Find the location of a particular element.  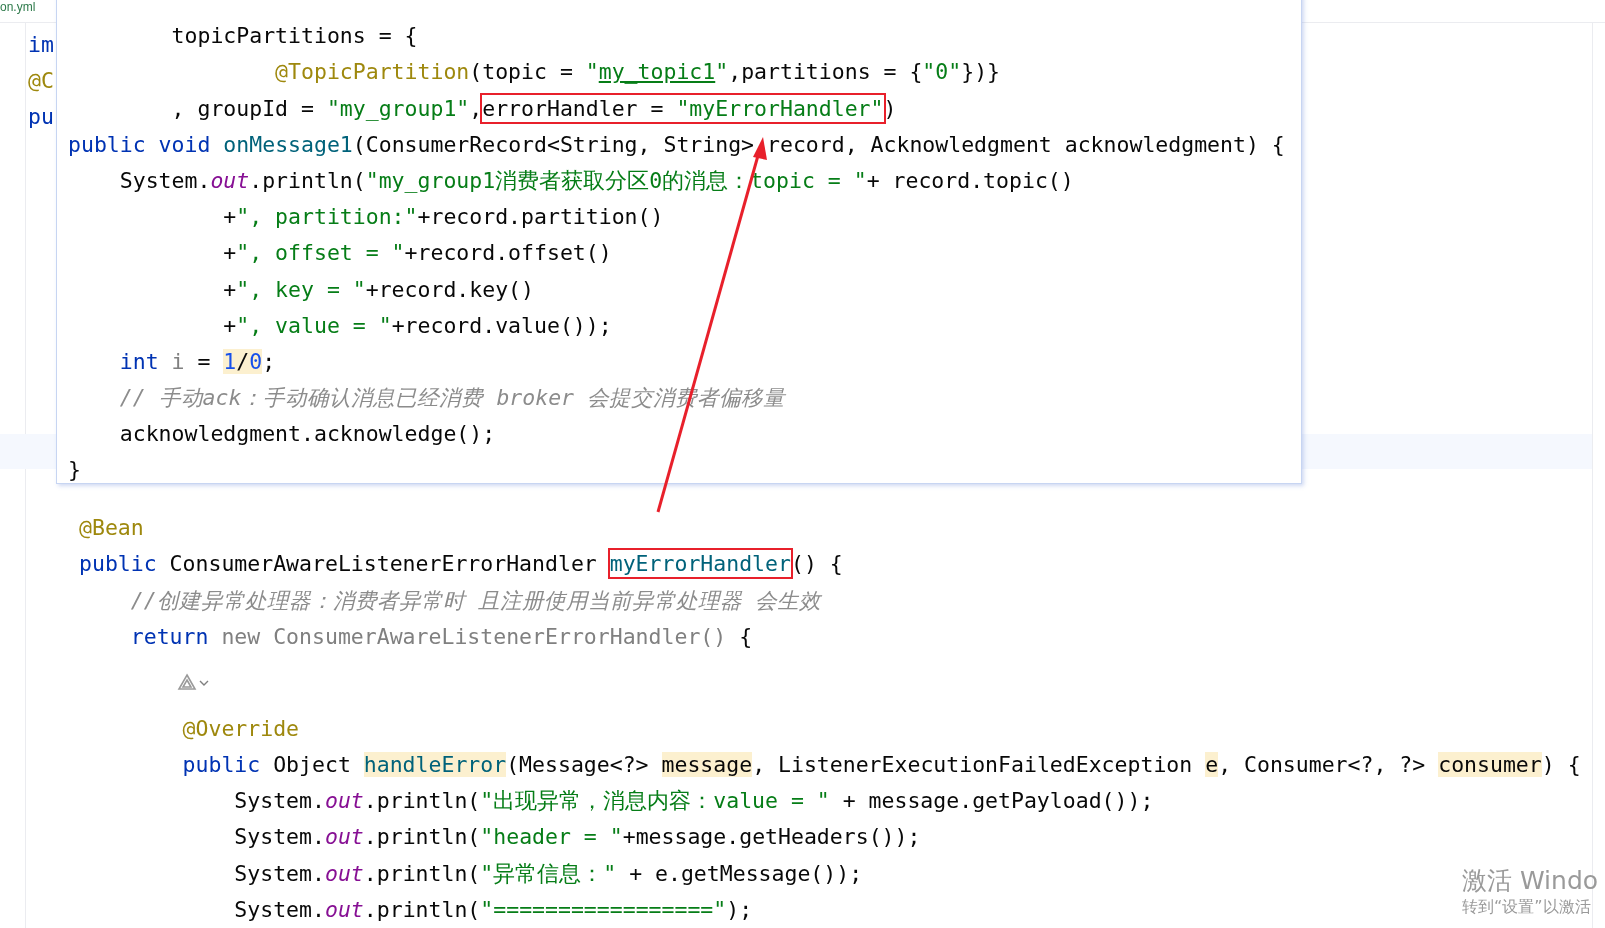

code-line: @TopicPartition(topic = "my_topic1",partitions = {"0"})} is located at coordinates (637, 72).